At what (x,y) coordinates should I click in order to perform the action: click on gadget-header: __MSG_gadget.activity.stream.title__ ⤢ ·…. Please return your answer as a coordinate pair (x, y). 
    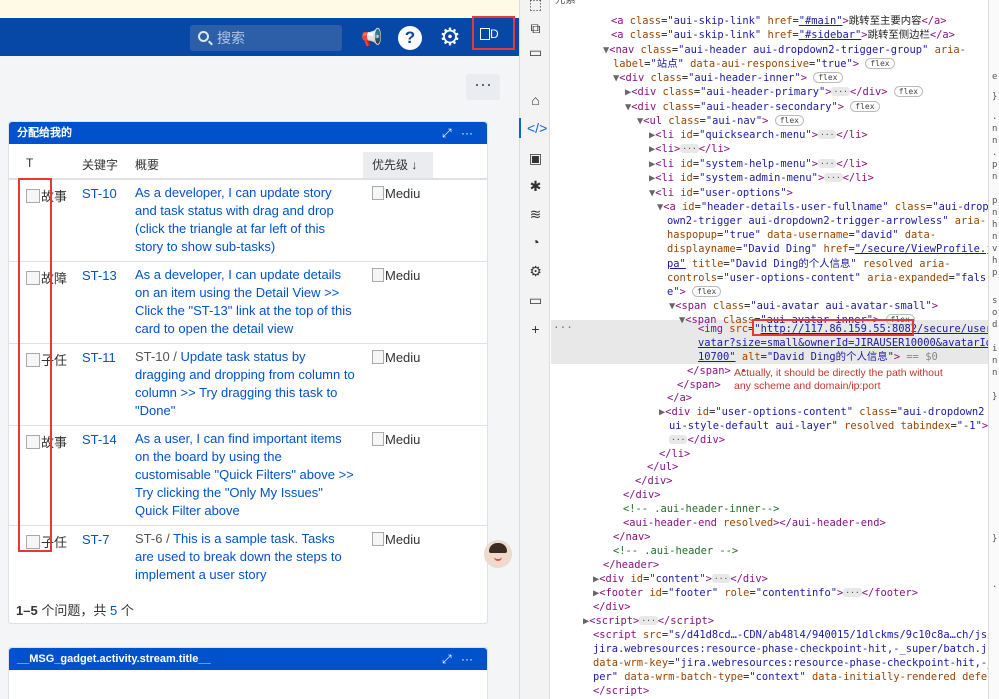
    Looking at the image, I should click on (248, 659).